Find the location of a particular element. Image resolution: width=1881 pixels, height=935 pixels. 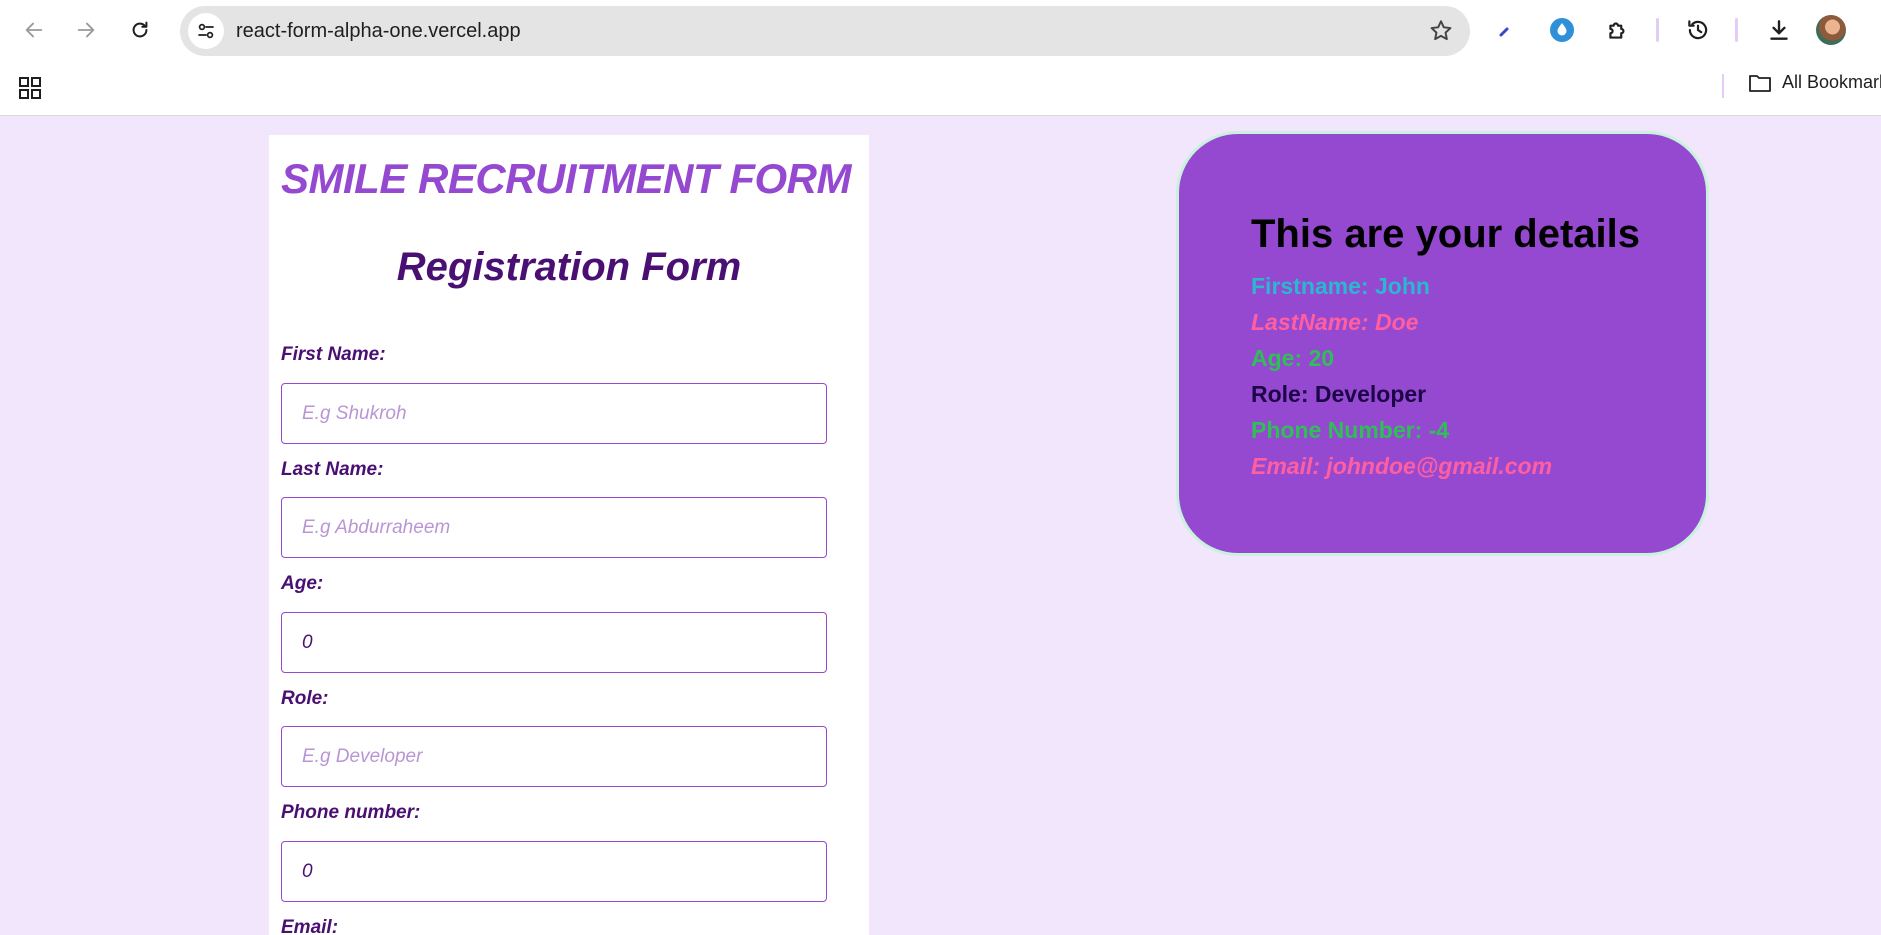

extension-drop-icon is located at coordinates (1562, 30).